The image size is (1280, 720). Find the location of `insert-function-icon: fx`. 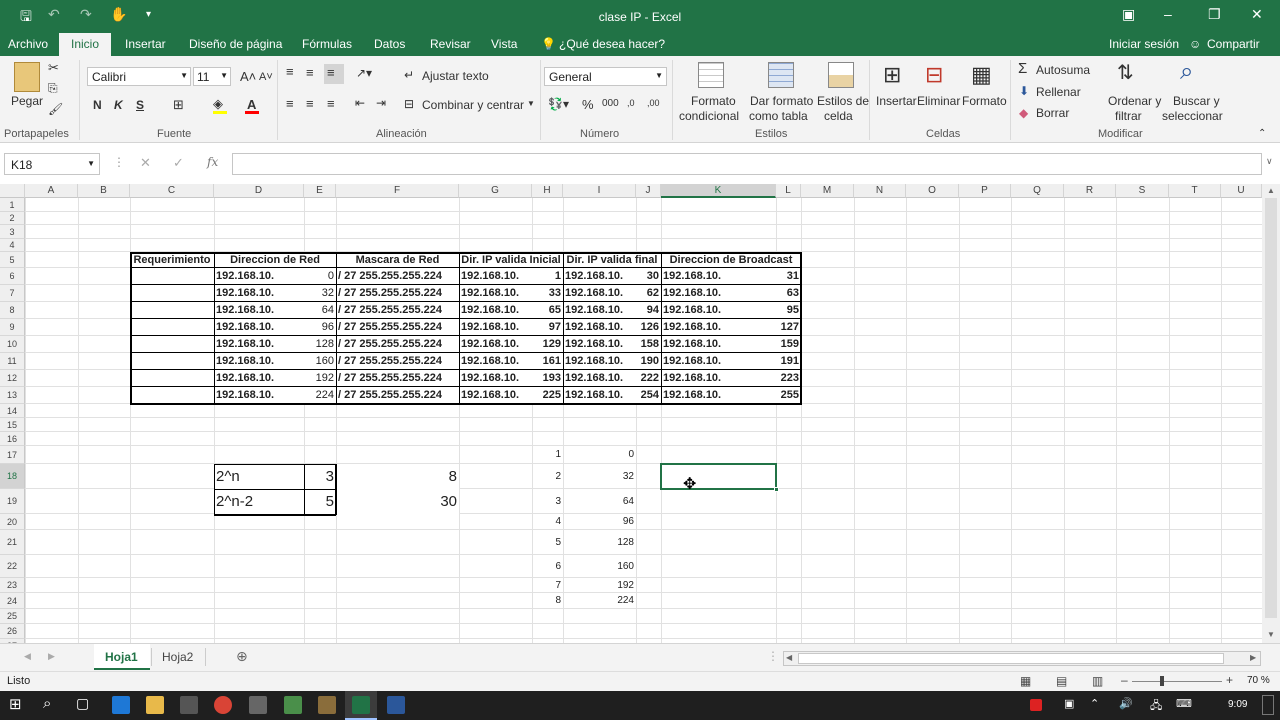

insert-function-icon: fx is located at coordinates (212, 162).